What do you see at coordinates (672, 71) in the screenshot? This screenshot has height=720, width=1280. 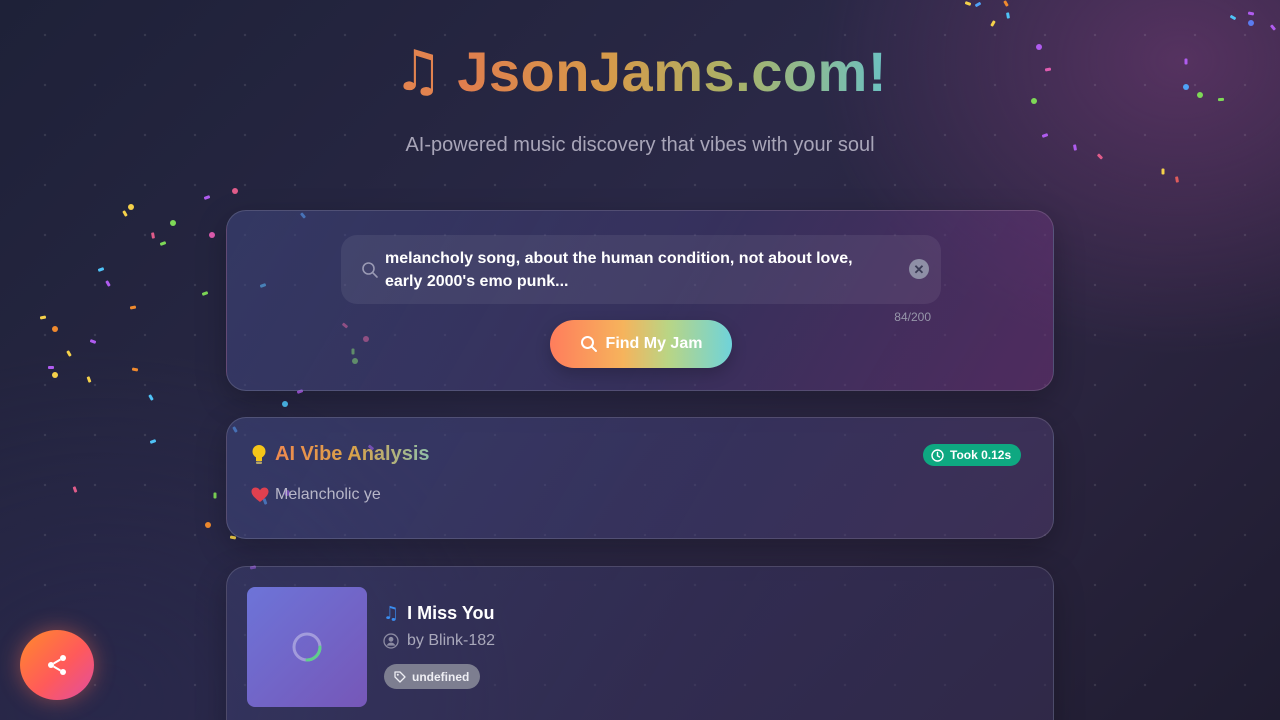 I see `site-title: JsonJams.com!` at bounding box center [672, 71].